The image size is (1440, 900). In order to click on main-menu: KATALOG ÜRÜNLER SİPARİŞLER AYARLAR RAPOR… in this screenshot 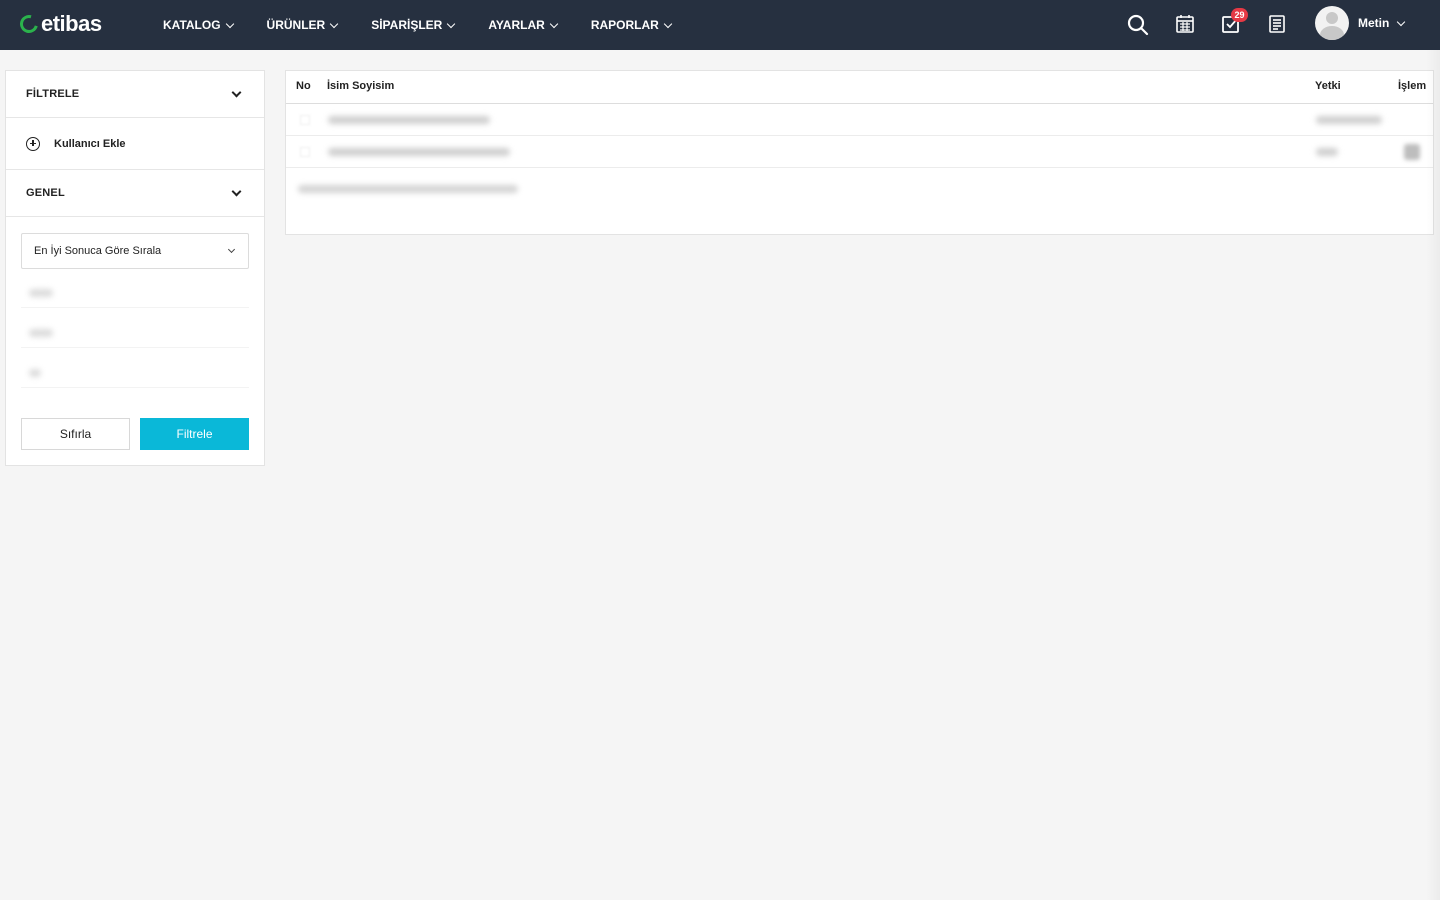, I will do `click(434, 25)`.